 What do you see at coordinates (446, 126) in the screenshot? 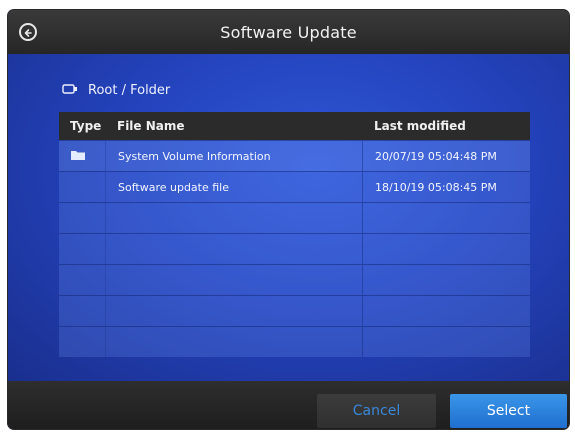
I see `column-header-last-modified: Last modified` at bounding box center [446, 126].